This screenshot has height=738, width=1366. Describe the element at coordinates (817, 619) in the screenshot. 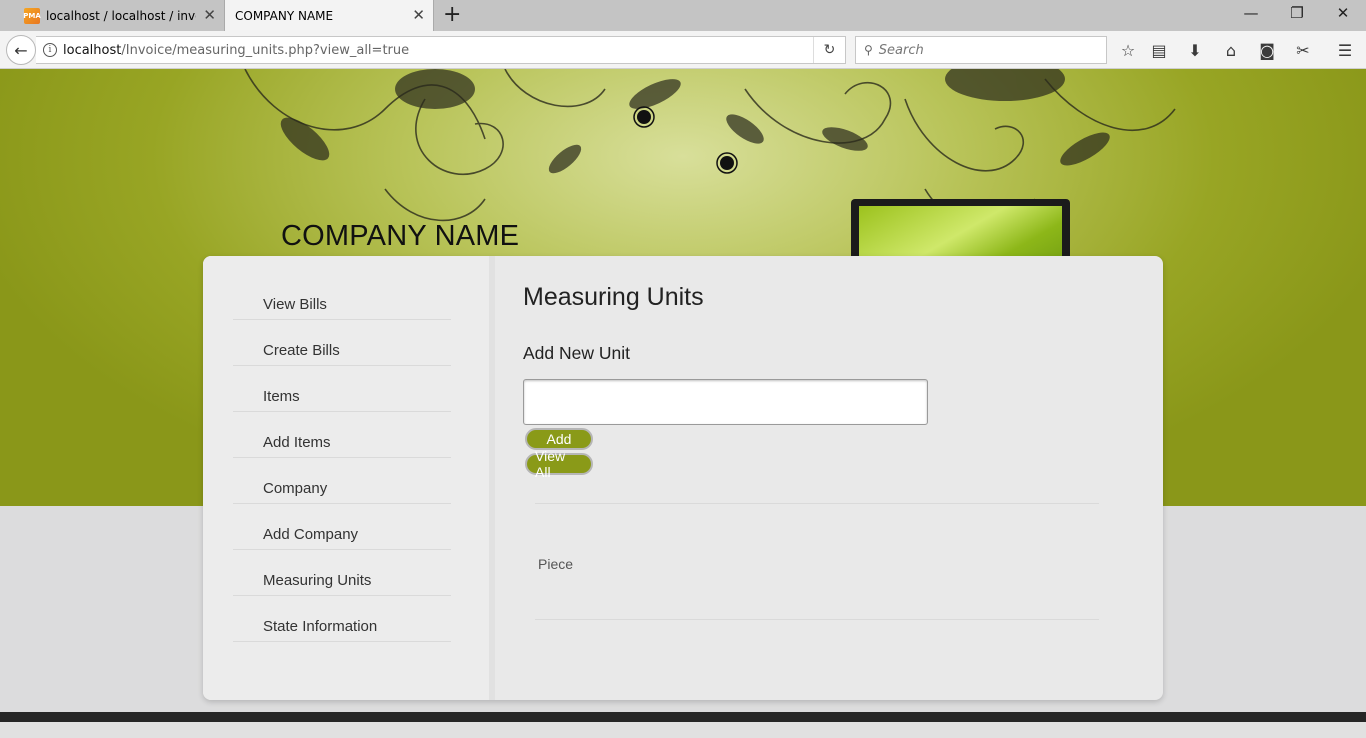

I see `list-divider-bottom` at that location.